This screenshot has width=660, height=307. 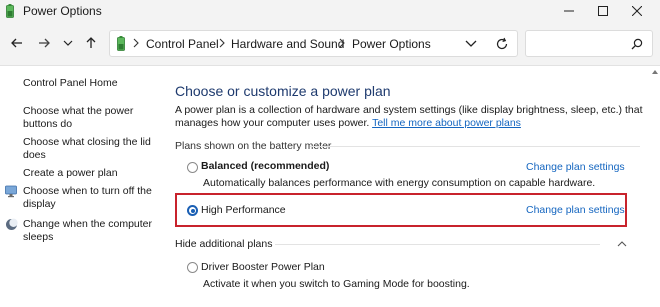 I want to click on highlight-box, so click(x=401, y=210).